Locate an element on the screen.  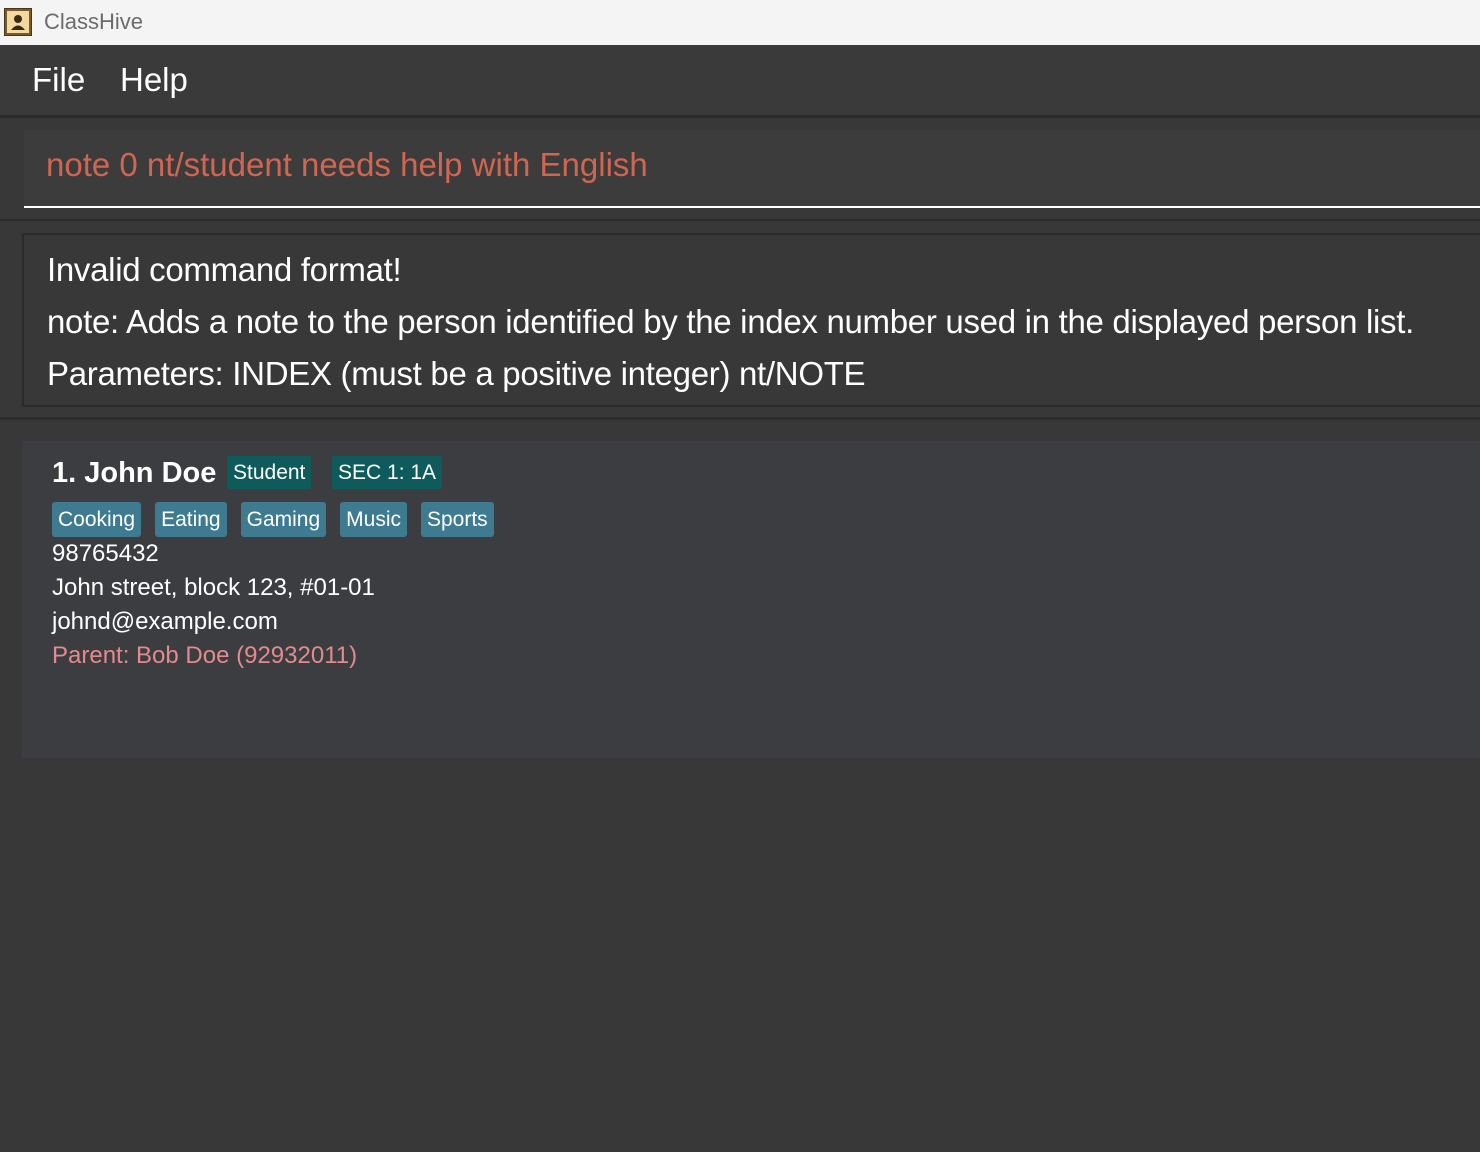
result-line-error: Invalid command format! is located at coordinates (224, 269).